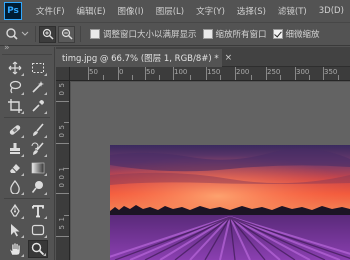 The width and height of the screenshot is (350, 260). Describe the element at coordinates (229, 58) in the screenshot. I see `close-tab-icon: ×` at that location.